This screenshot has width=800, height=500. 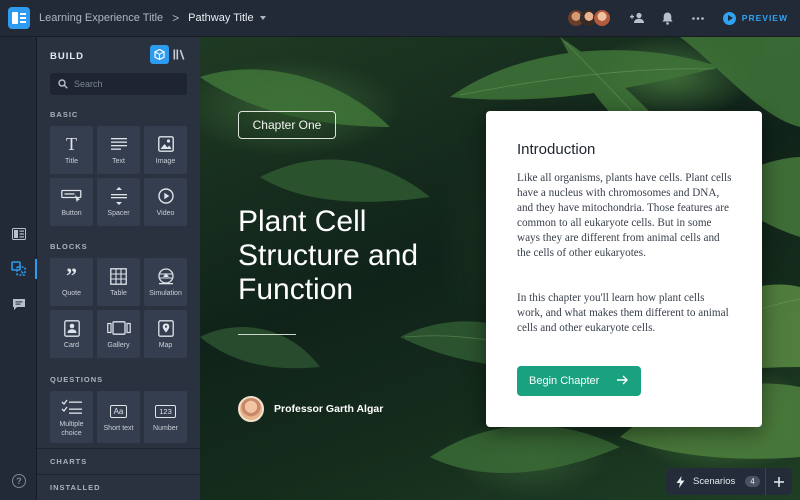 What do you see at coordinates (118, 487) in the screenshot?
I see `section-installed: INSTALLED` at bounding box center [118, 487].